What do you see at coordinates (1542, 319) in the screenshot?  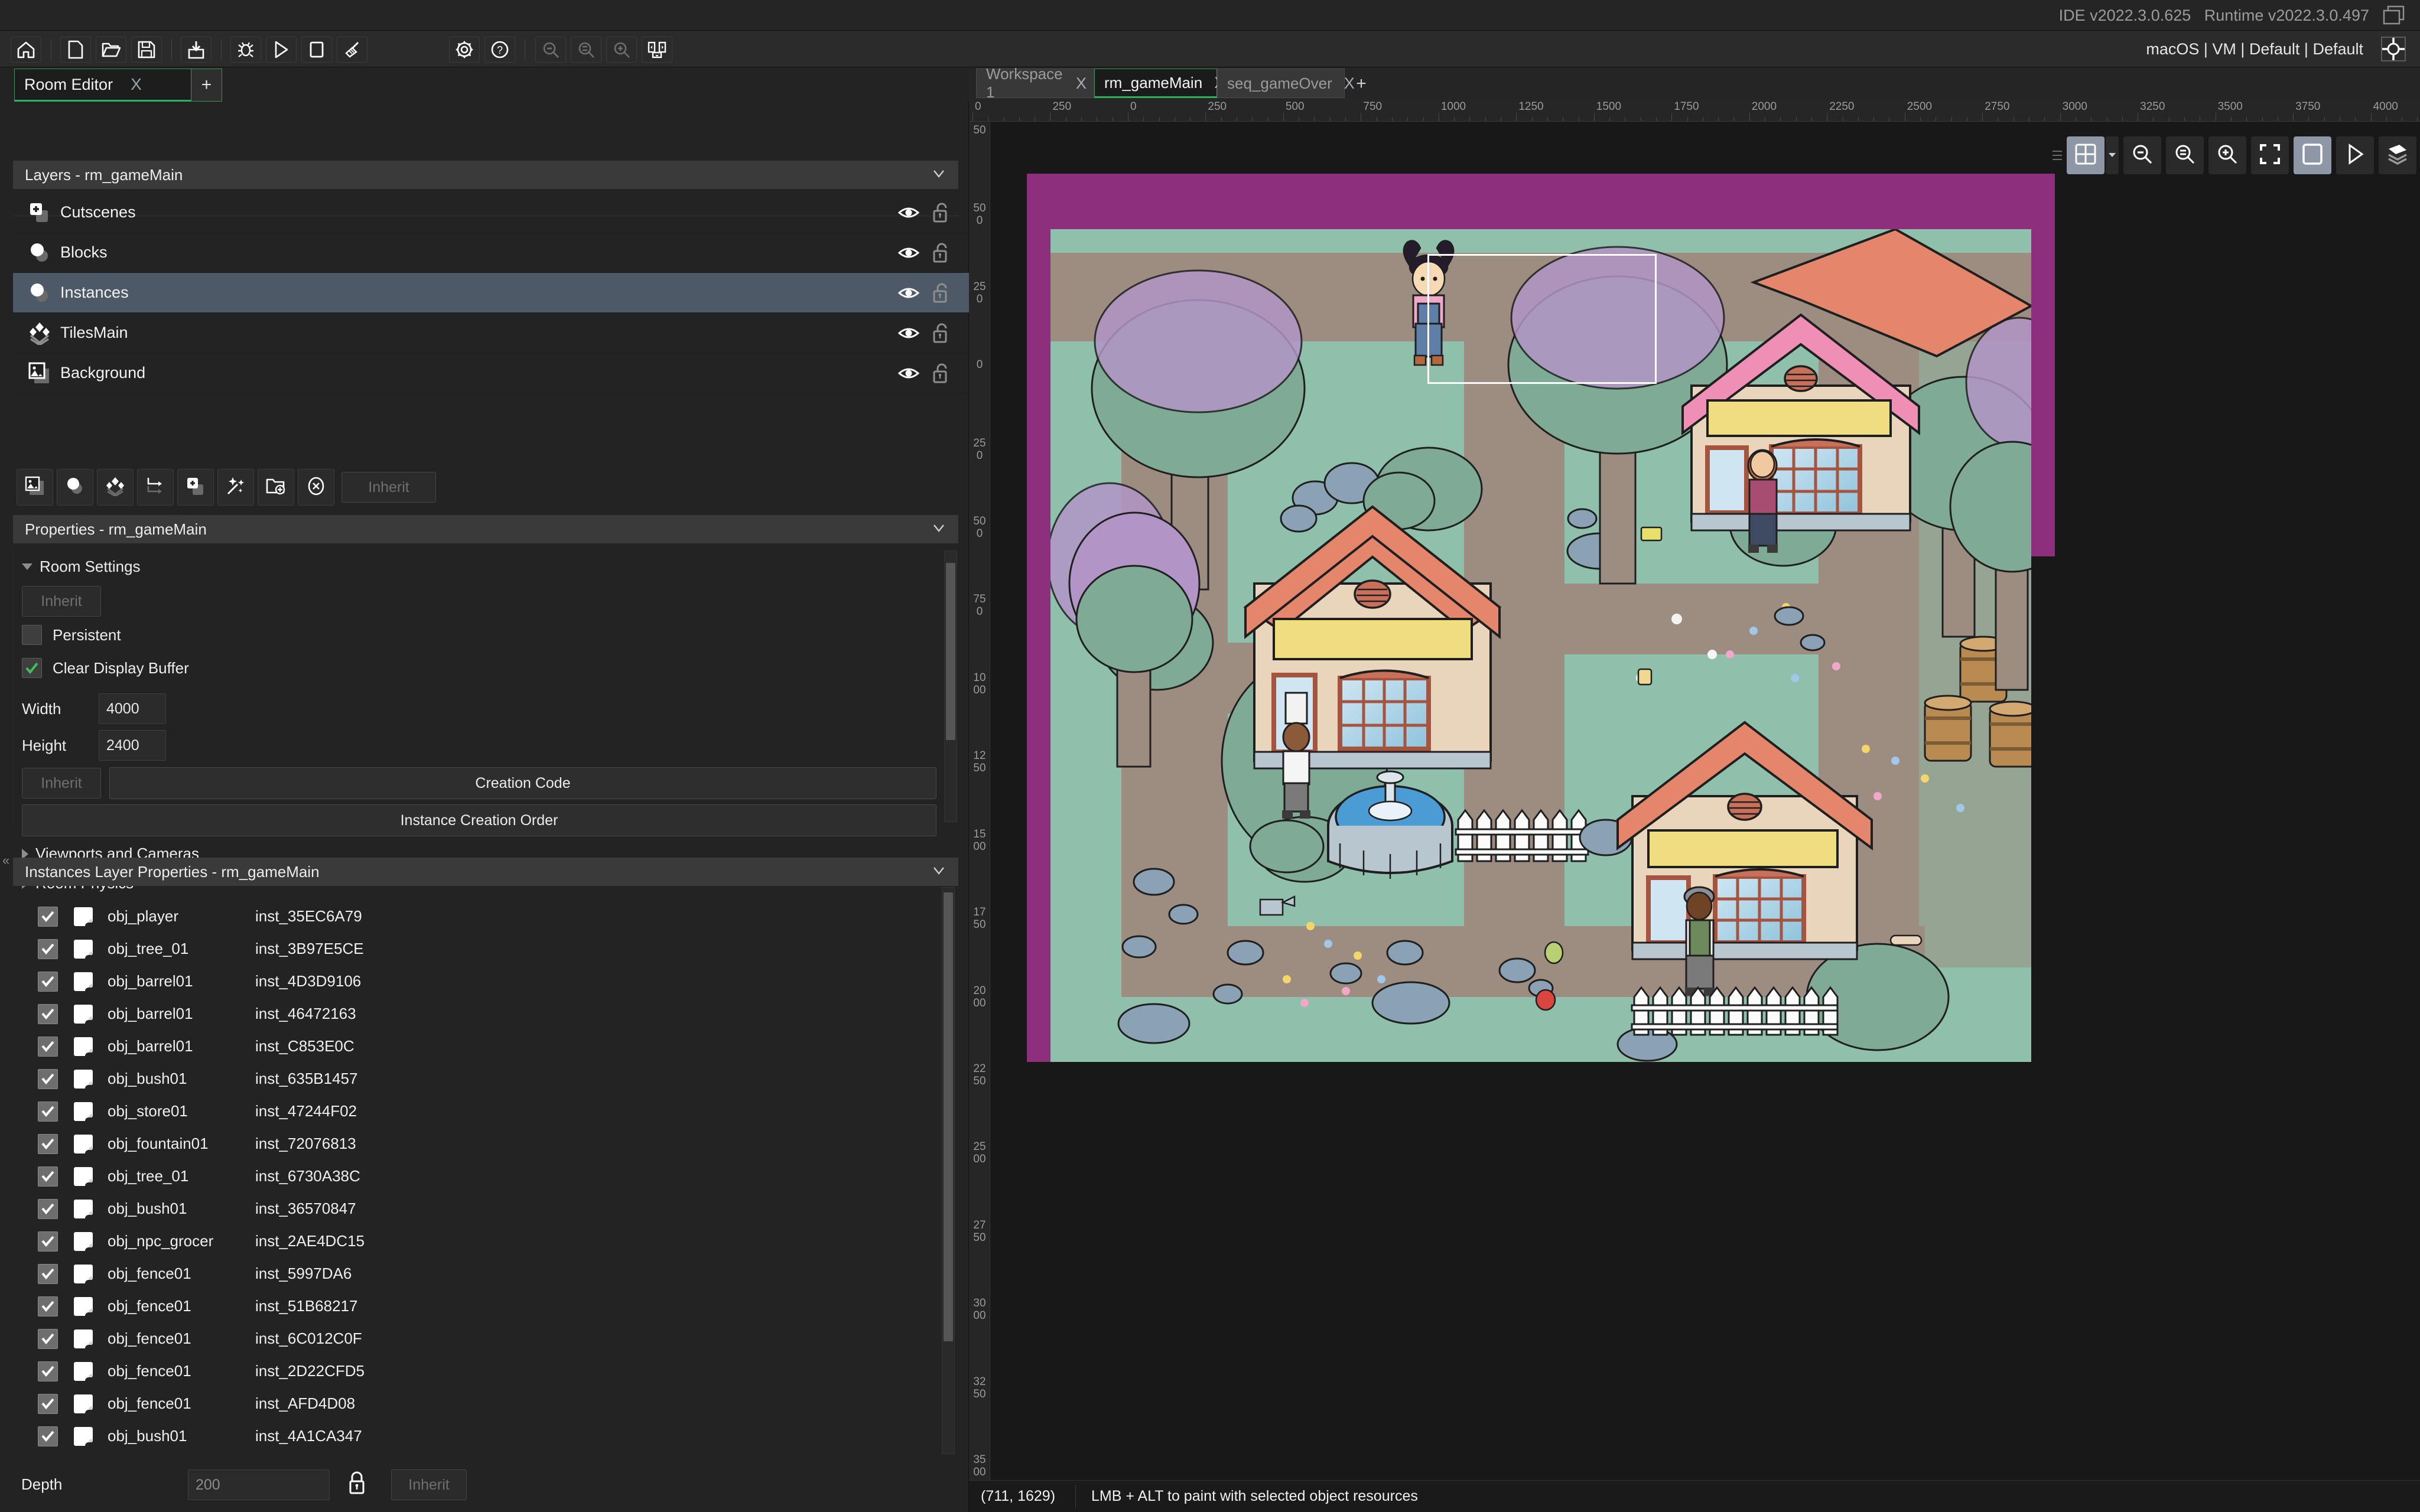 I see `camera-viewport-outline` at bounding box center [1542, 319].